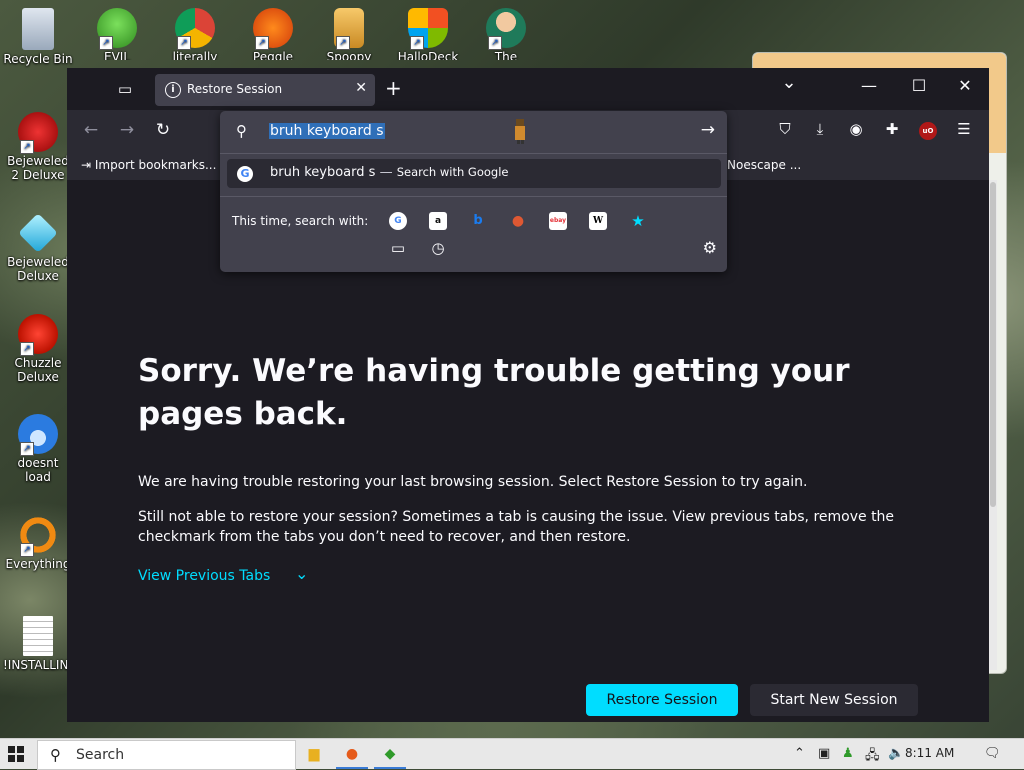  Describe the element at coordinates (638, 221) in the screenshot. I see `bookmarks-star-icon: ★` at that location.